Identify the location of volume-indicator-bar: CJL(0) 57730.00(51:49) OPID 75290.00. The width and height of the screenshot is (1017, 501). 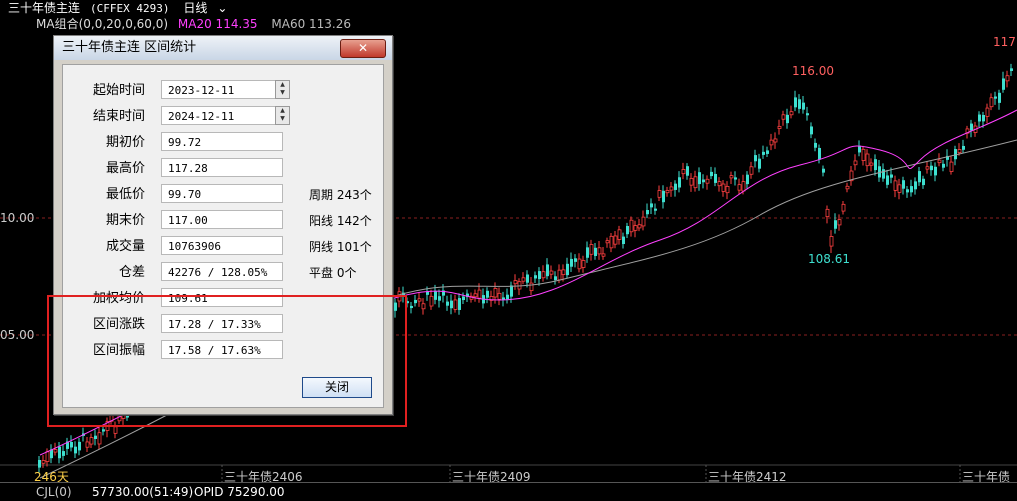
(508, 491).